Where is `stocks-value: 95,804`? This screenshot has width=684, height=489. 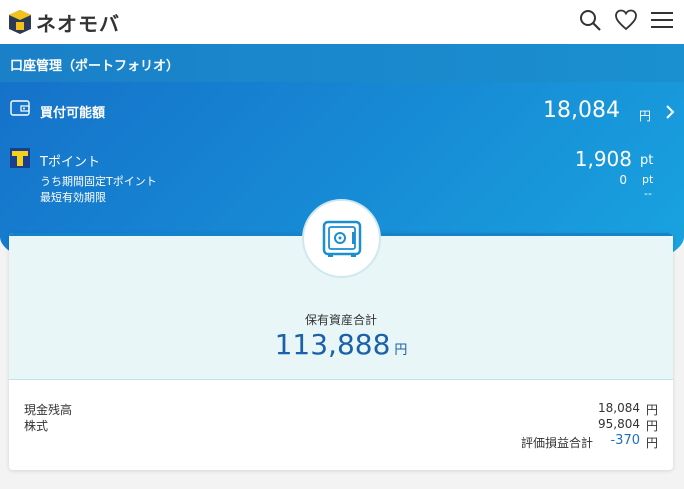 stocks-value: 95,804 is located at coordinates (619, 424).